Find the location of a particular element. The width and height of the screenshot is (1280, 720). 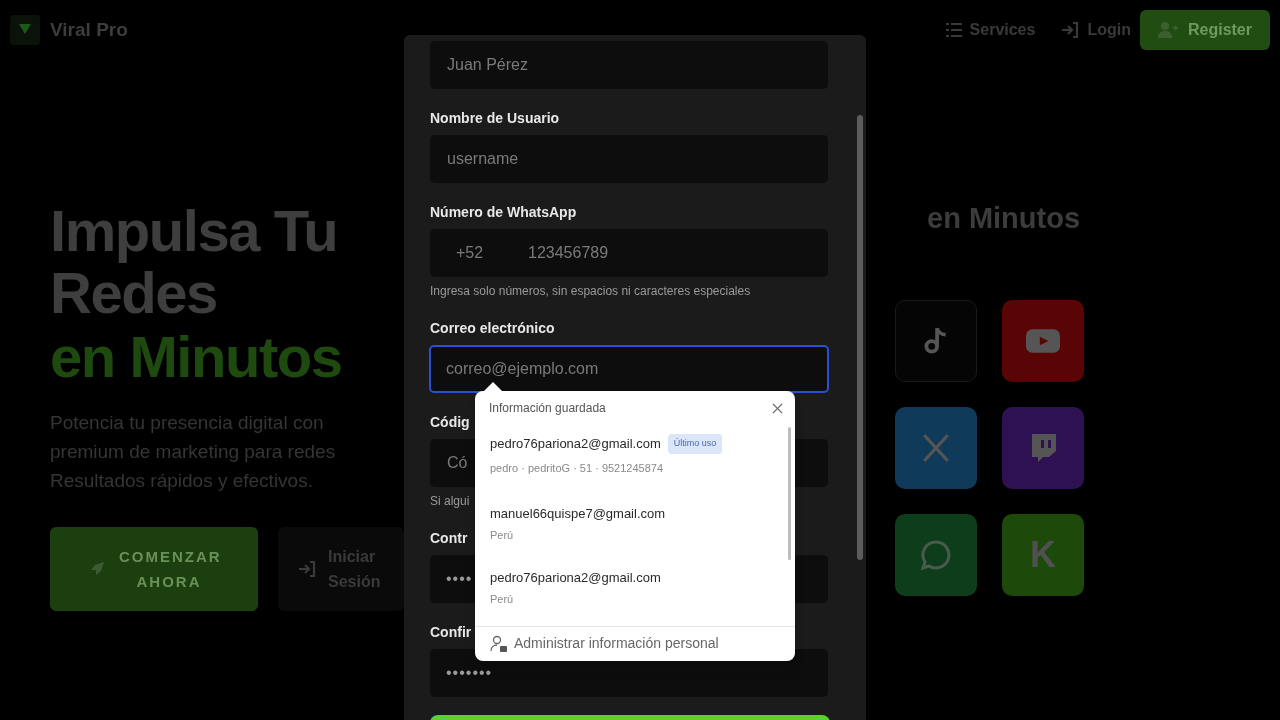

field-label: Códig is located at coordinates (450, 422).